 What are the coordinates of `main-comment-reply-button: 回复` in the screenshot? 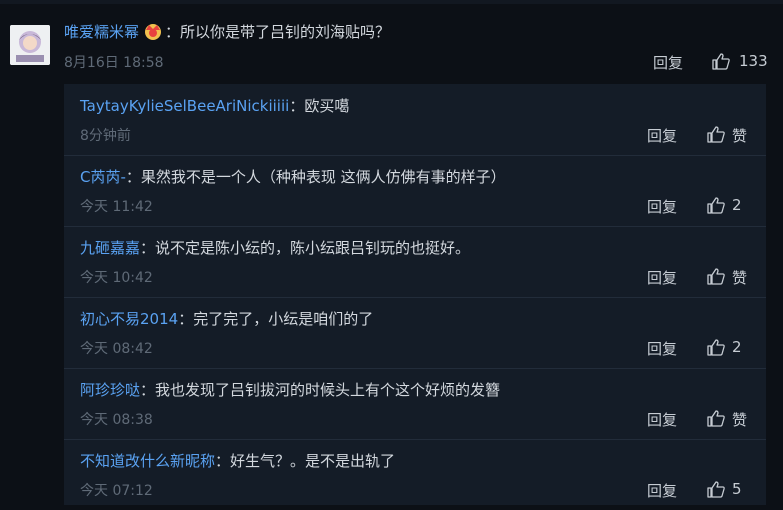 It's located at (668, 62).